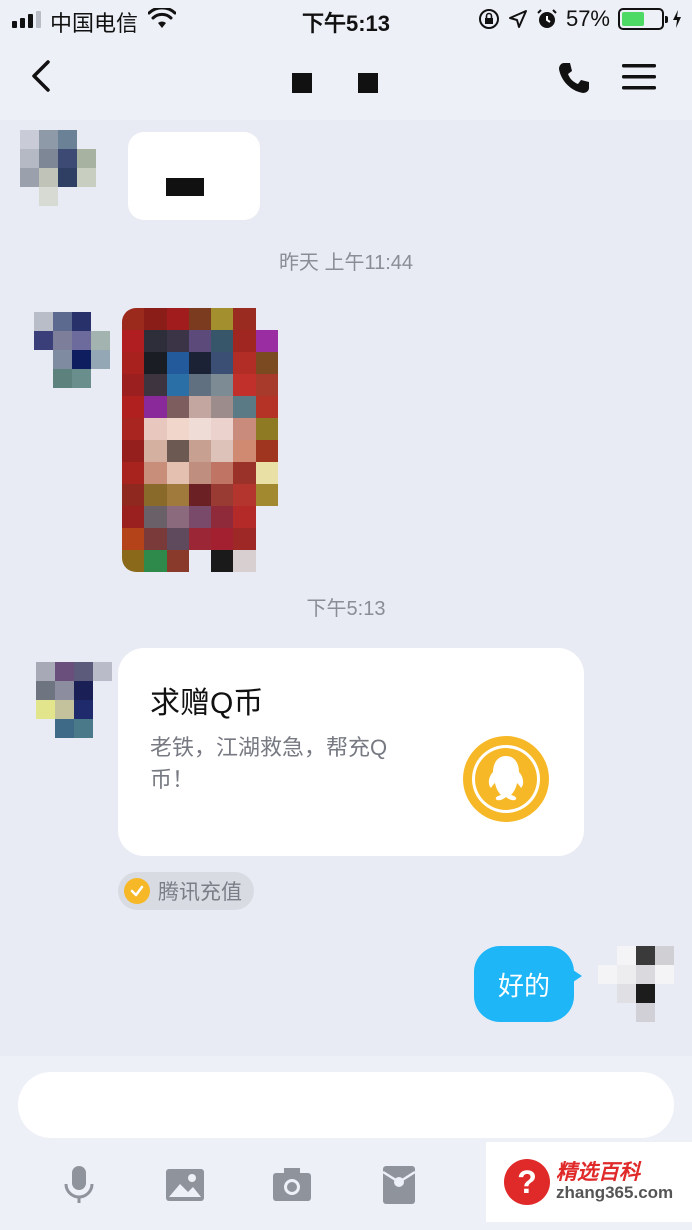  What do you see at coordinates (207, 703) in the screenshot?
I see `card-title: 求赠Q币` at bounding box center [207, 703].